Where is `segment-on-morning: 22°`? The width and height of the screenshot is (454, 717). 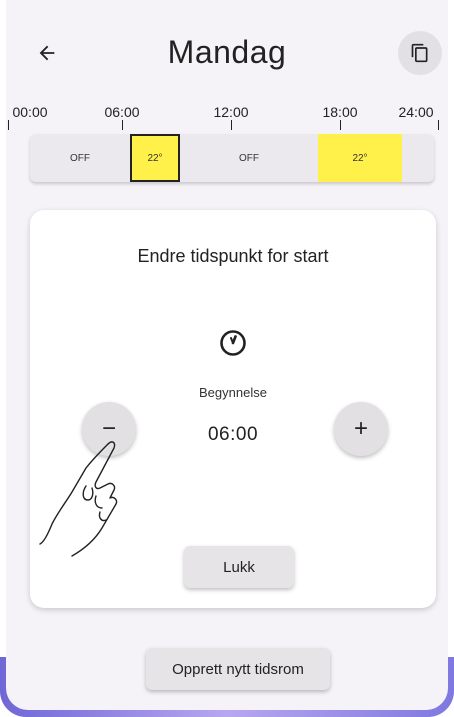
segment-on-morning: 22° is located at coordinates (155, 158).